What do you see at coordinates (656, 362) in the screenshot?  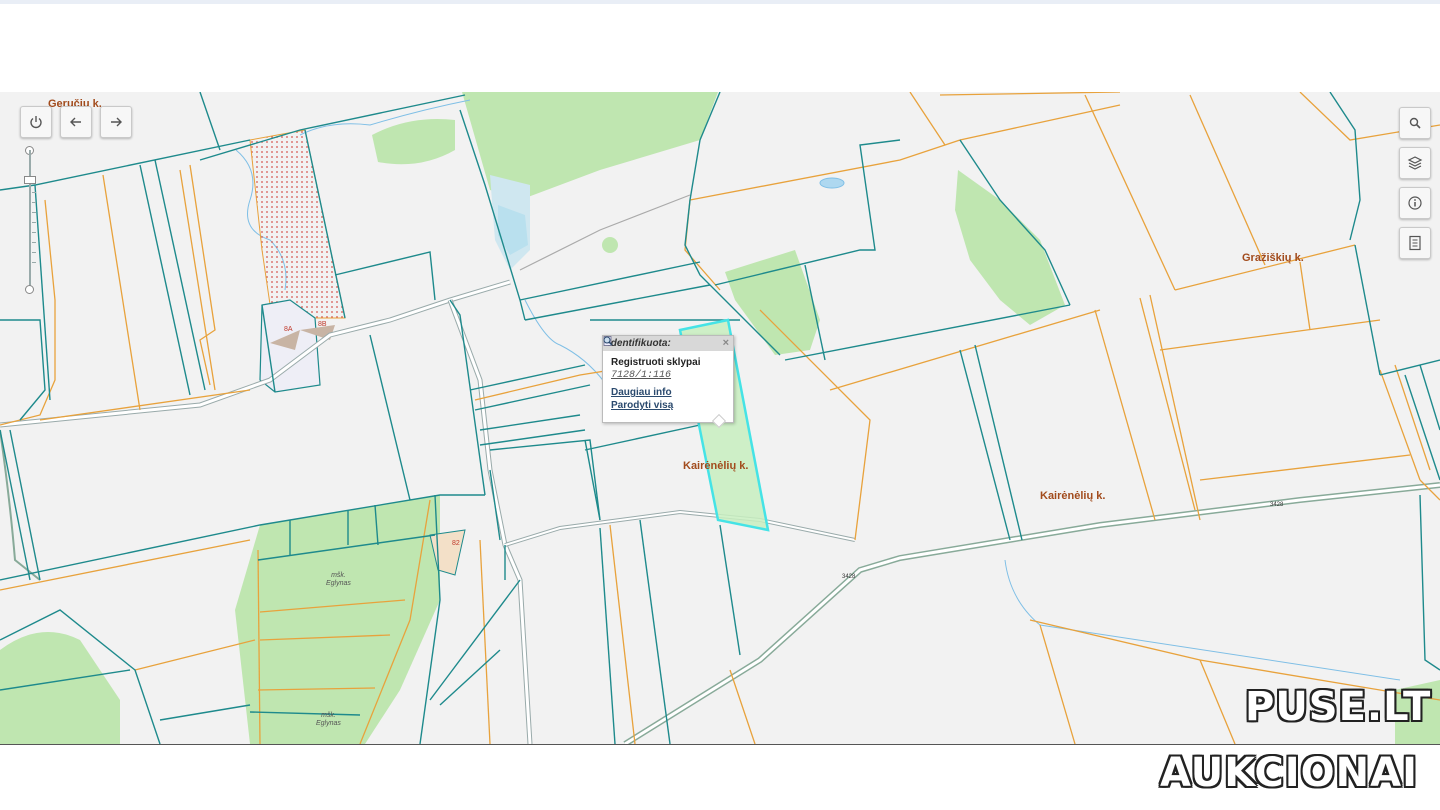 I see `popup-layer-name: Registruoti sklypai` at bounding box center [656, 362].